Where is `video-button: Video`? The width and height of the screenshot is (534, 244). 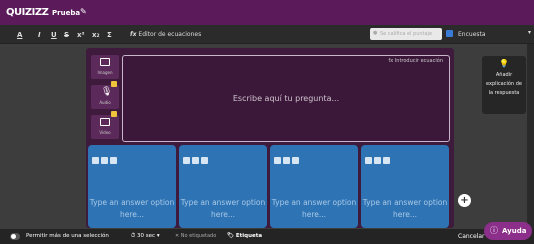 video-button: Video is located at coordinates (105, 127).